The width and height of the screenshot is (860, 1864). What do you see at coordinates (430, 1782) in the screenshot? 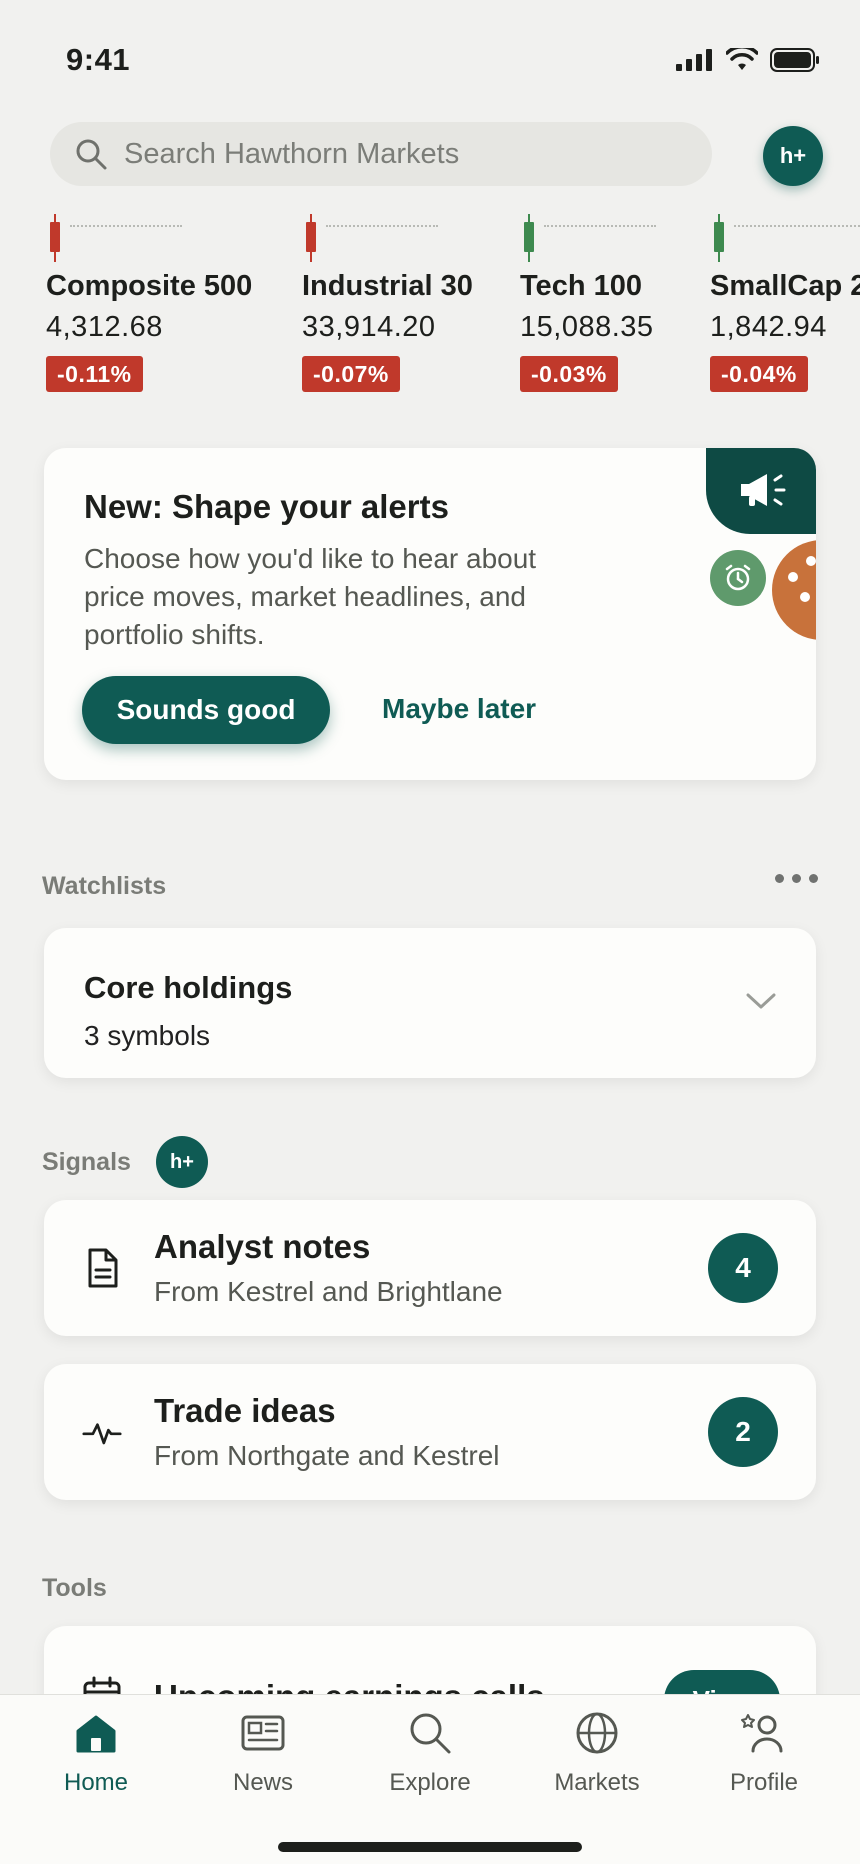
I see `tab-label: Explore` at bounding box center [430, 1782].